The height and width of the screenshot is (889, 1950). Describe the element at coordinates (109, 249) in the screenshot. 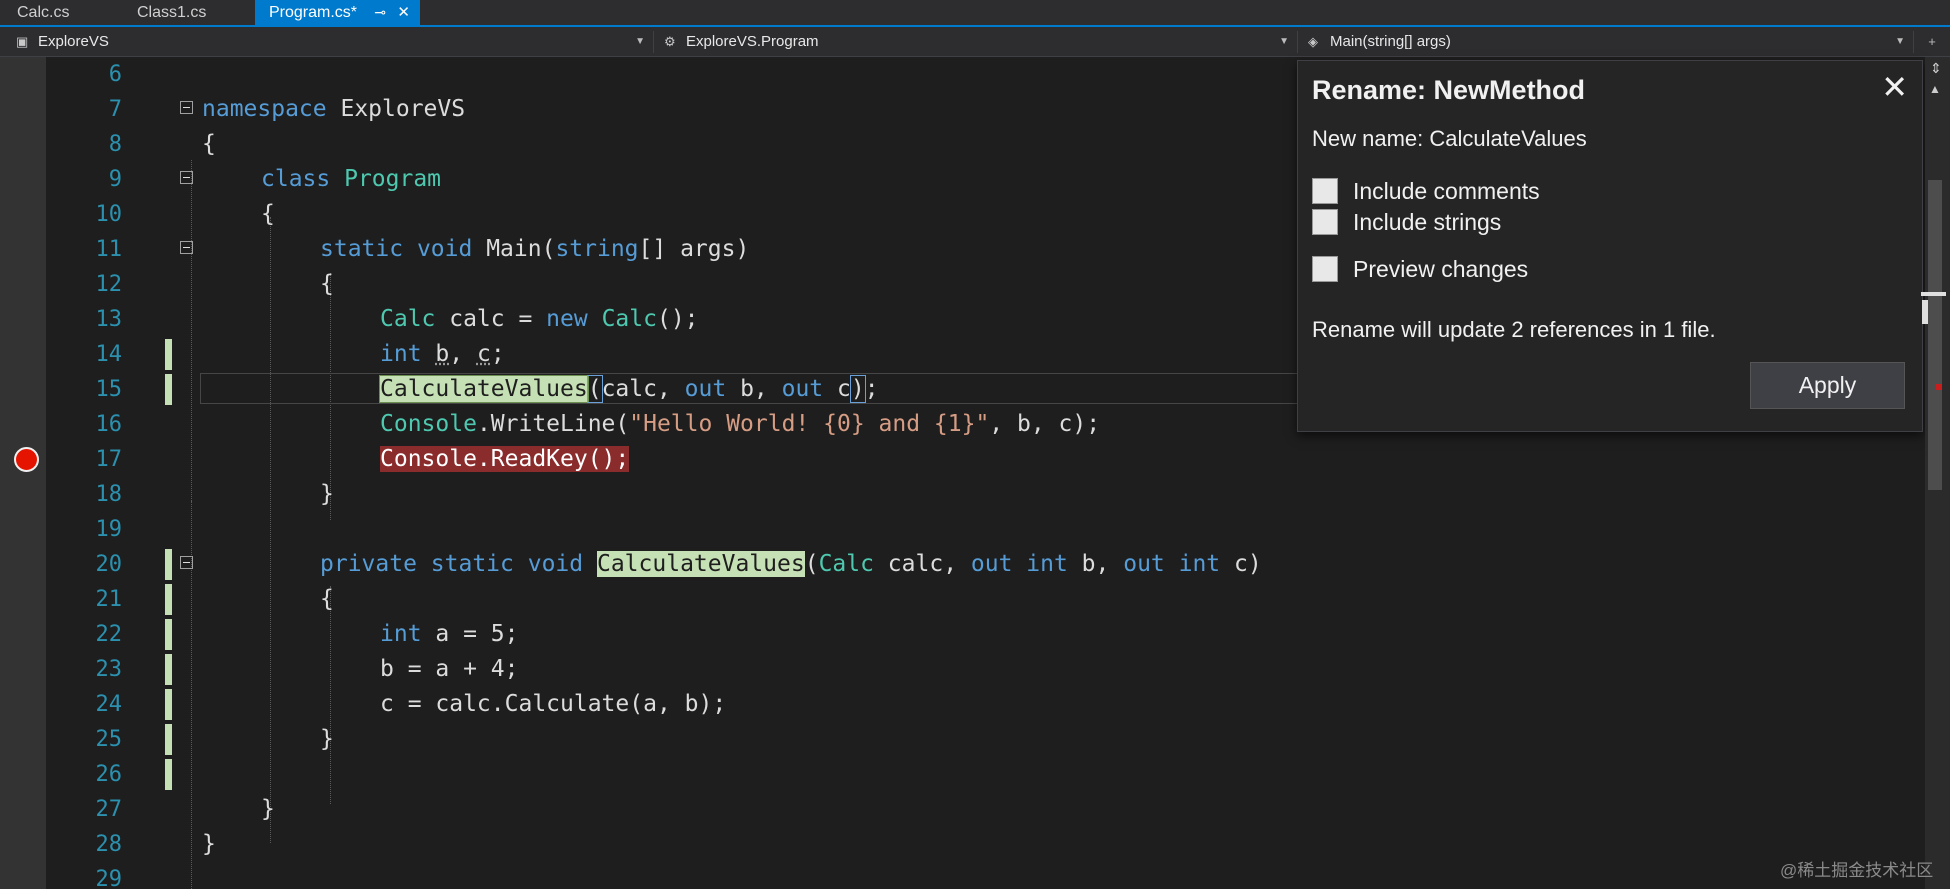

I see `line-number: 11` at that location.